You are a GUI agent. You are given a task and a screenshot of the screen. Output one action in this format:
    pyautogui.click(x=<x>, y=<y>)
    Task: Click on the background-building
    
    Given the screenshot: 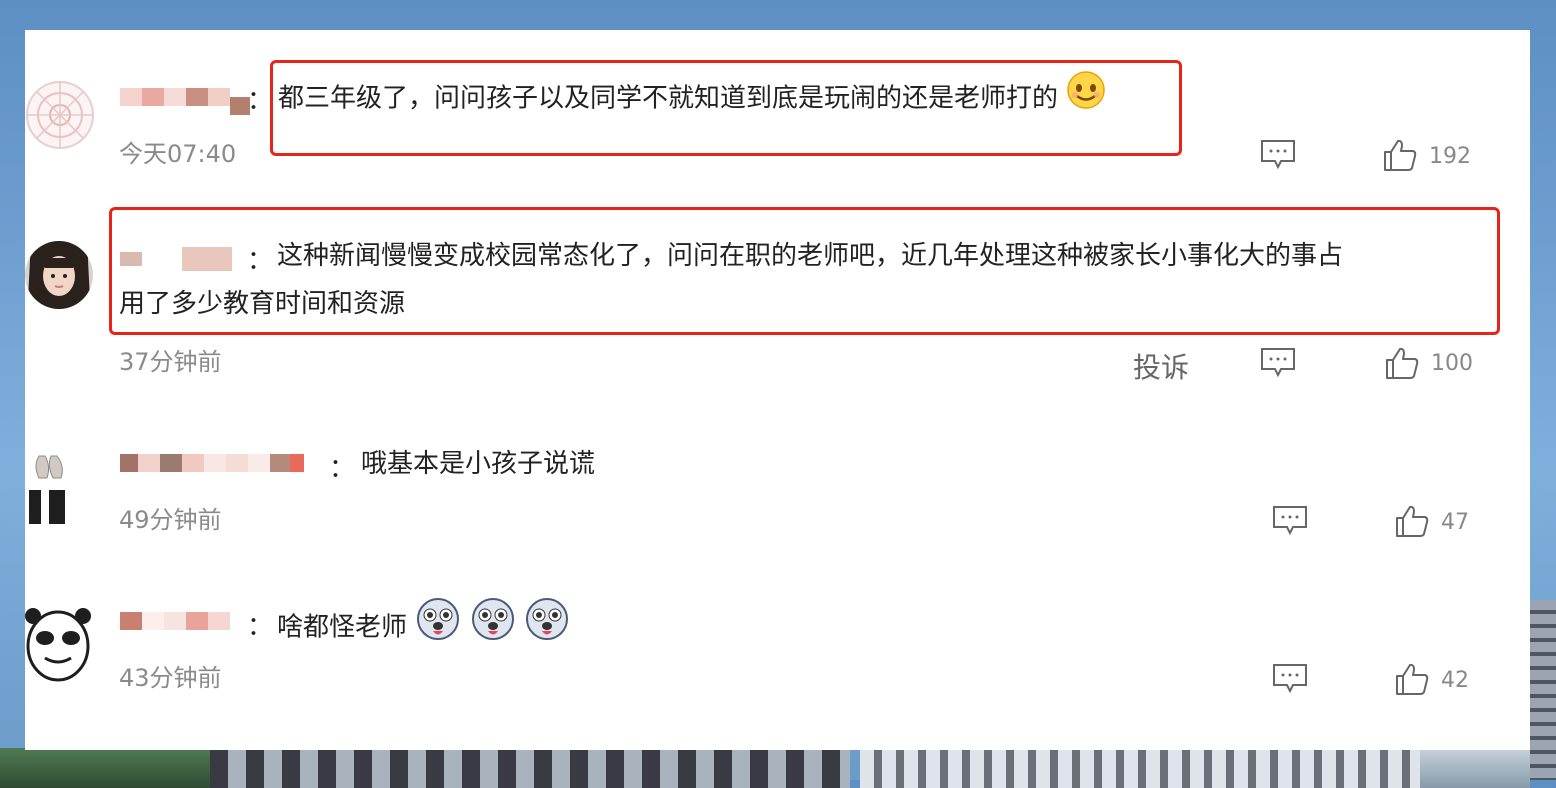 What is the action you would take?
    pyautogui.click(x=530, y=768)
    